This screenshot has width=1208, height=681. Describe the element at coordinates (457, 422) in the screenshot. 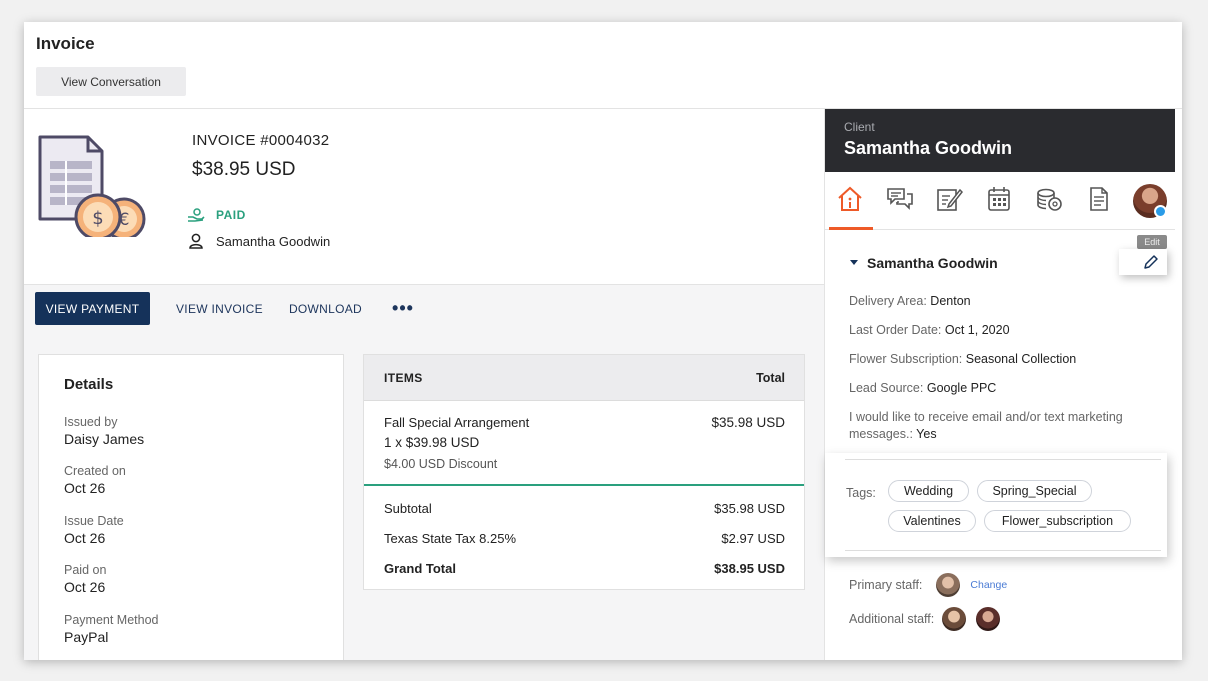

I see `line-item-name: Fall Special Arrangement` at that location.